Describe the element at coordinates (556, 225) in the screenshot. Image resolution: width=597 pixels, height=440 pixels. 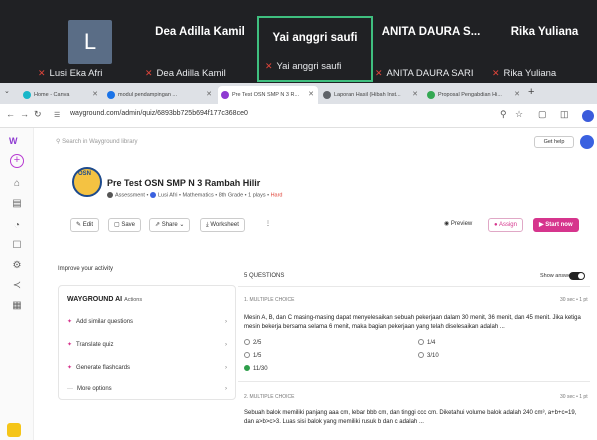
I see `start-now-button: ▶ Start now` at that location.